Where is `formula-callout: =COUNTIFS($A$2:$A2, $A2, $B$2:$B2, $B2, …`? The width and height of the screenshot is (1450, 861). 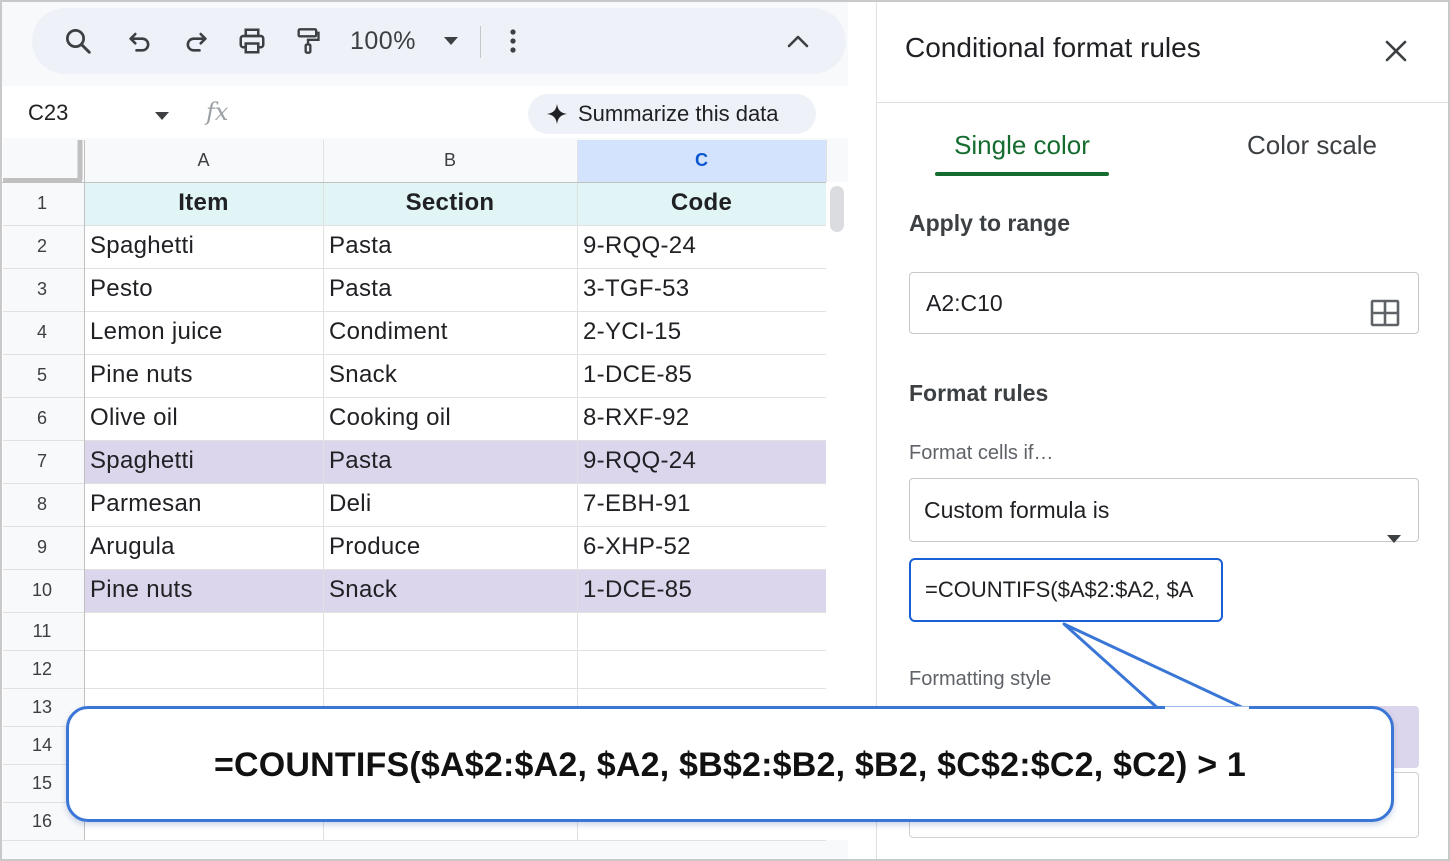
formula-callout: =COUNTIFS($A$2:$A2, $A2, $B$2:$B2, $B2, … is located at coordinates (730, 764).